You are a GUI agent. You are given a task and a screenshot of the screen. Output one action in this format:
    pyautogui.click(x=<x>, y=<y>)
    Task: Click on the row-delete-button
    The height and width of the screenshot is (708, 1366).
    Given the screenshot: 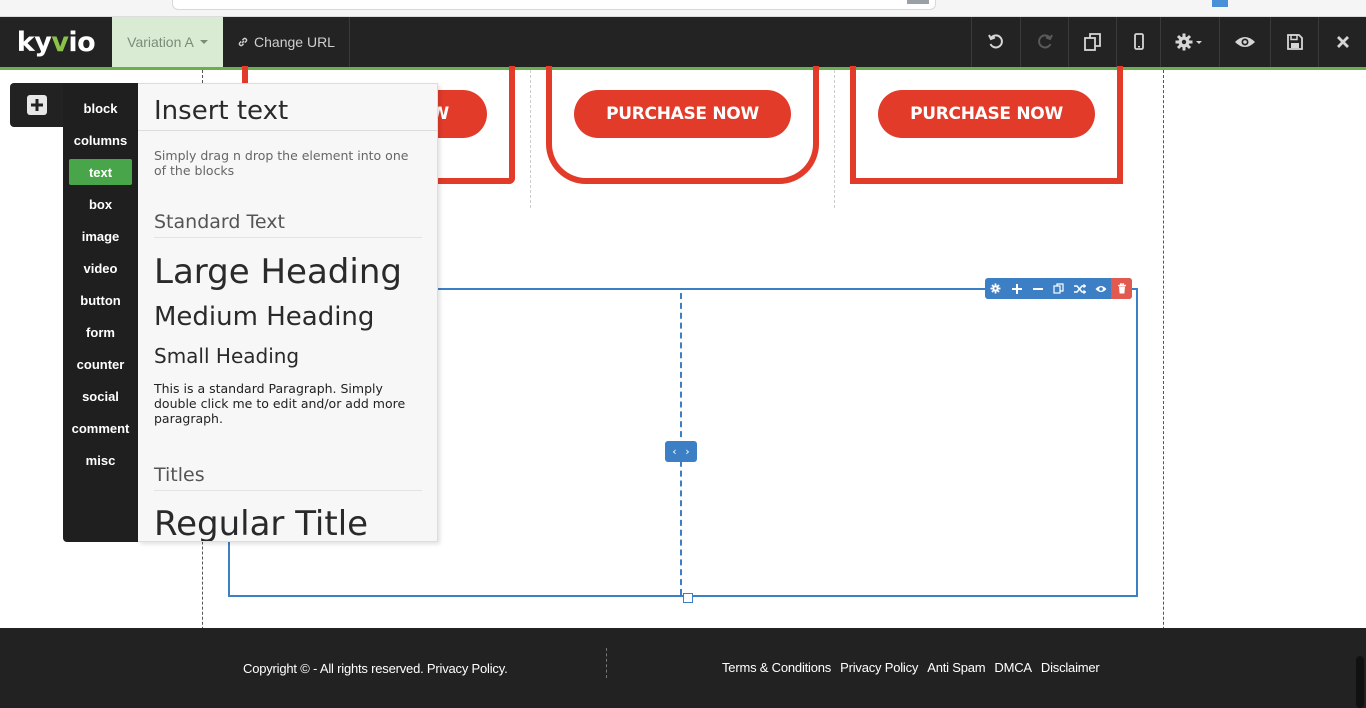 What is the action you would take?
    pyautogui.click(x=1121, y=288)
    